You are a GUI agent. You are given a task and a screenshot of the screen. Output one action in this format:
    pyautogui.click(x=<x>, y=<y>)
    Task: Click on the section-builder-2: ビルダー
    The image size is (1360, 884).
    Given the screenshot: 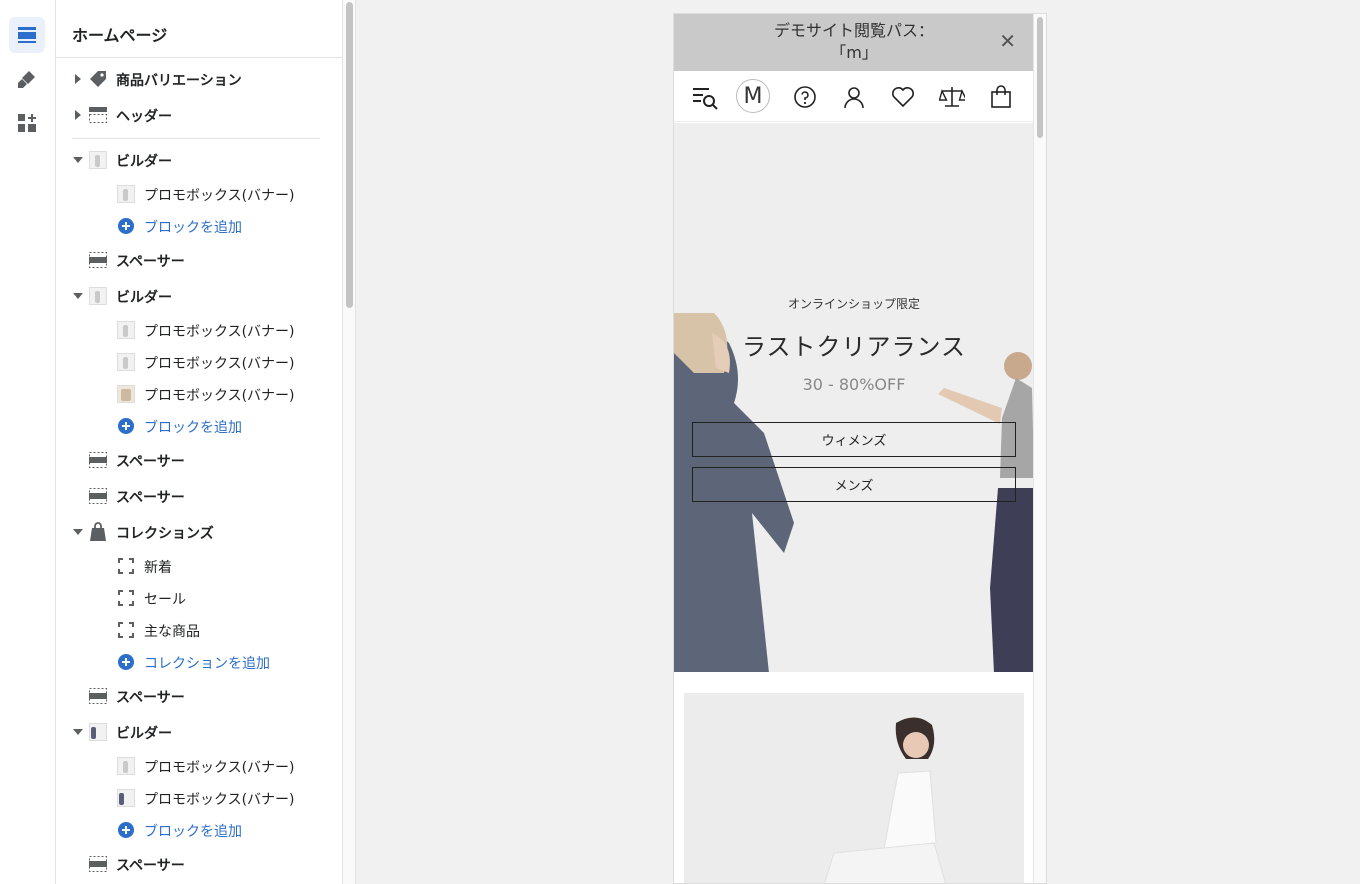 What is the action you would take?
    pyautogui.click(x=199, y=296)
    